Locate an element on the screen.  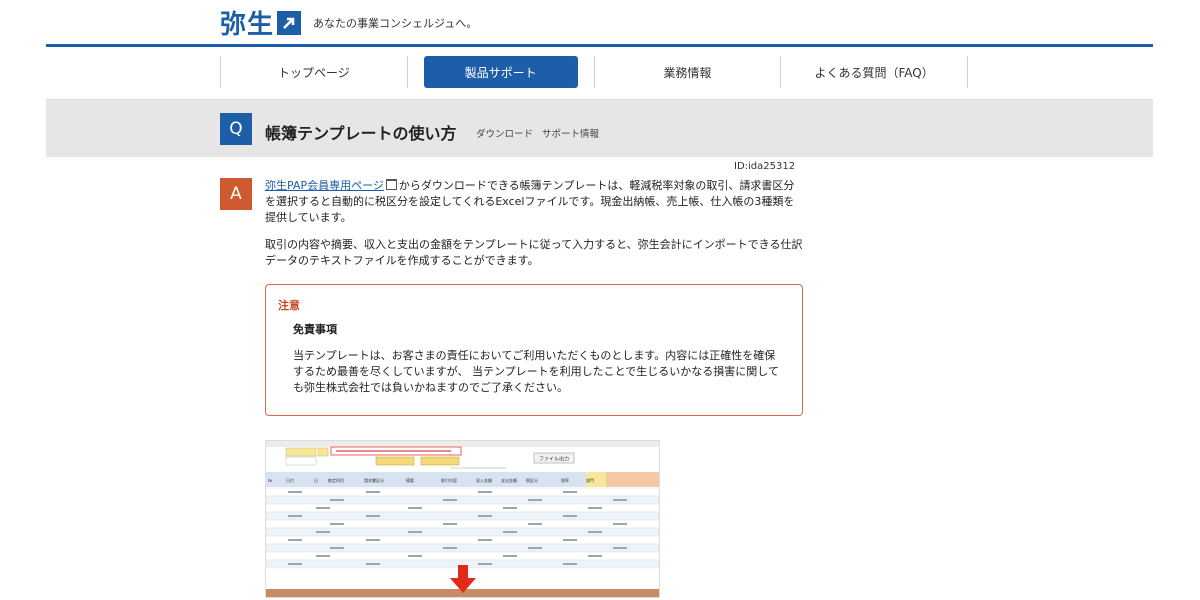
answer-icon: A is located at coordinates (236, 194).